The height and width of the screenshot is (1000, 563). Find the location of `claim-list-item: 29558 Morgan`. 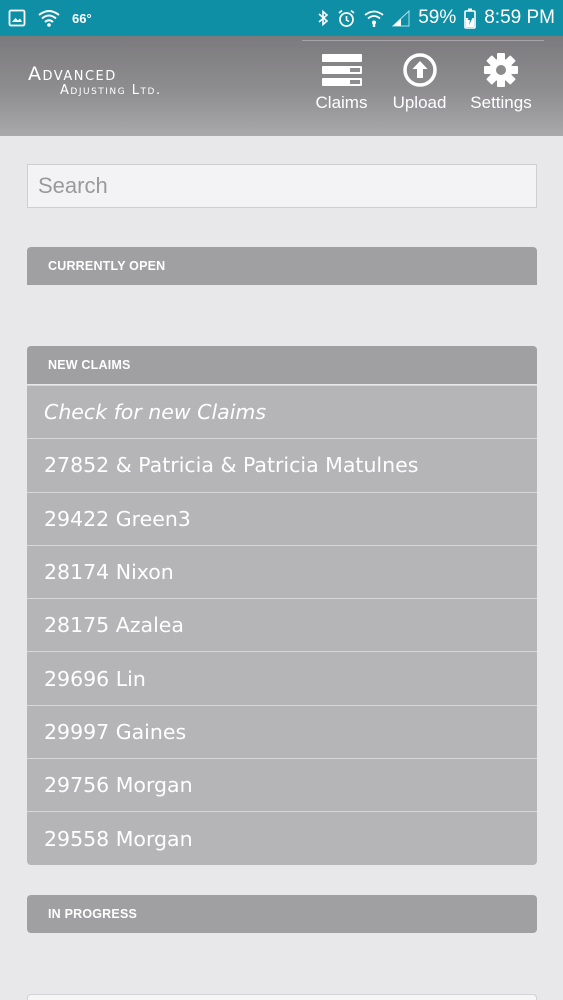

claim-list-item: 29558 Morgan is located at coordinates (282, 838).